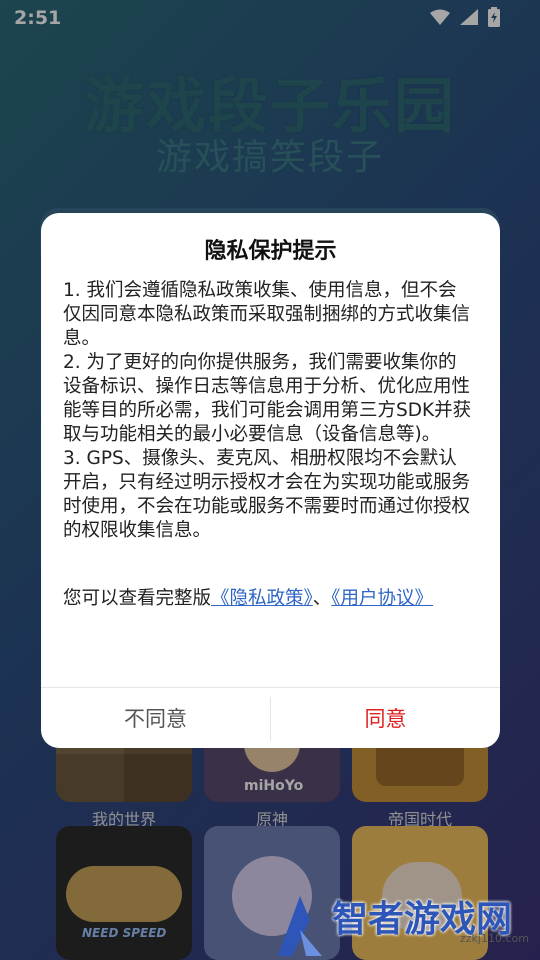 The height and width of the screenshot is (960, 540). Describe the element at coordinates (155, 718) in the screenshot. I see `disagree-button: 不同意` at that location.